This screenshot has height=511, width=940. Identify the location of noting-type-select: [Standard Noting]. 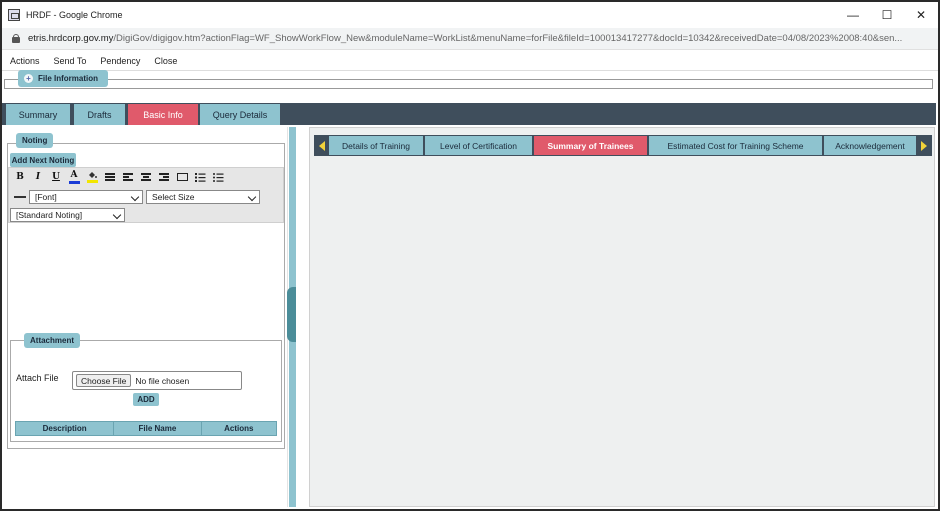
(67, 215).